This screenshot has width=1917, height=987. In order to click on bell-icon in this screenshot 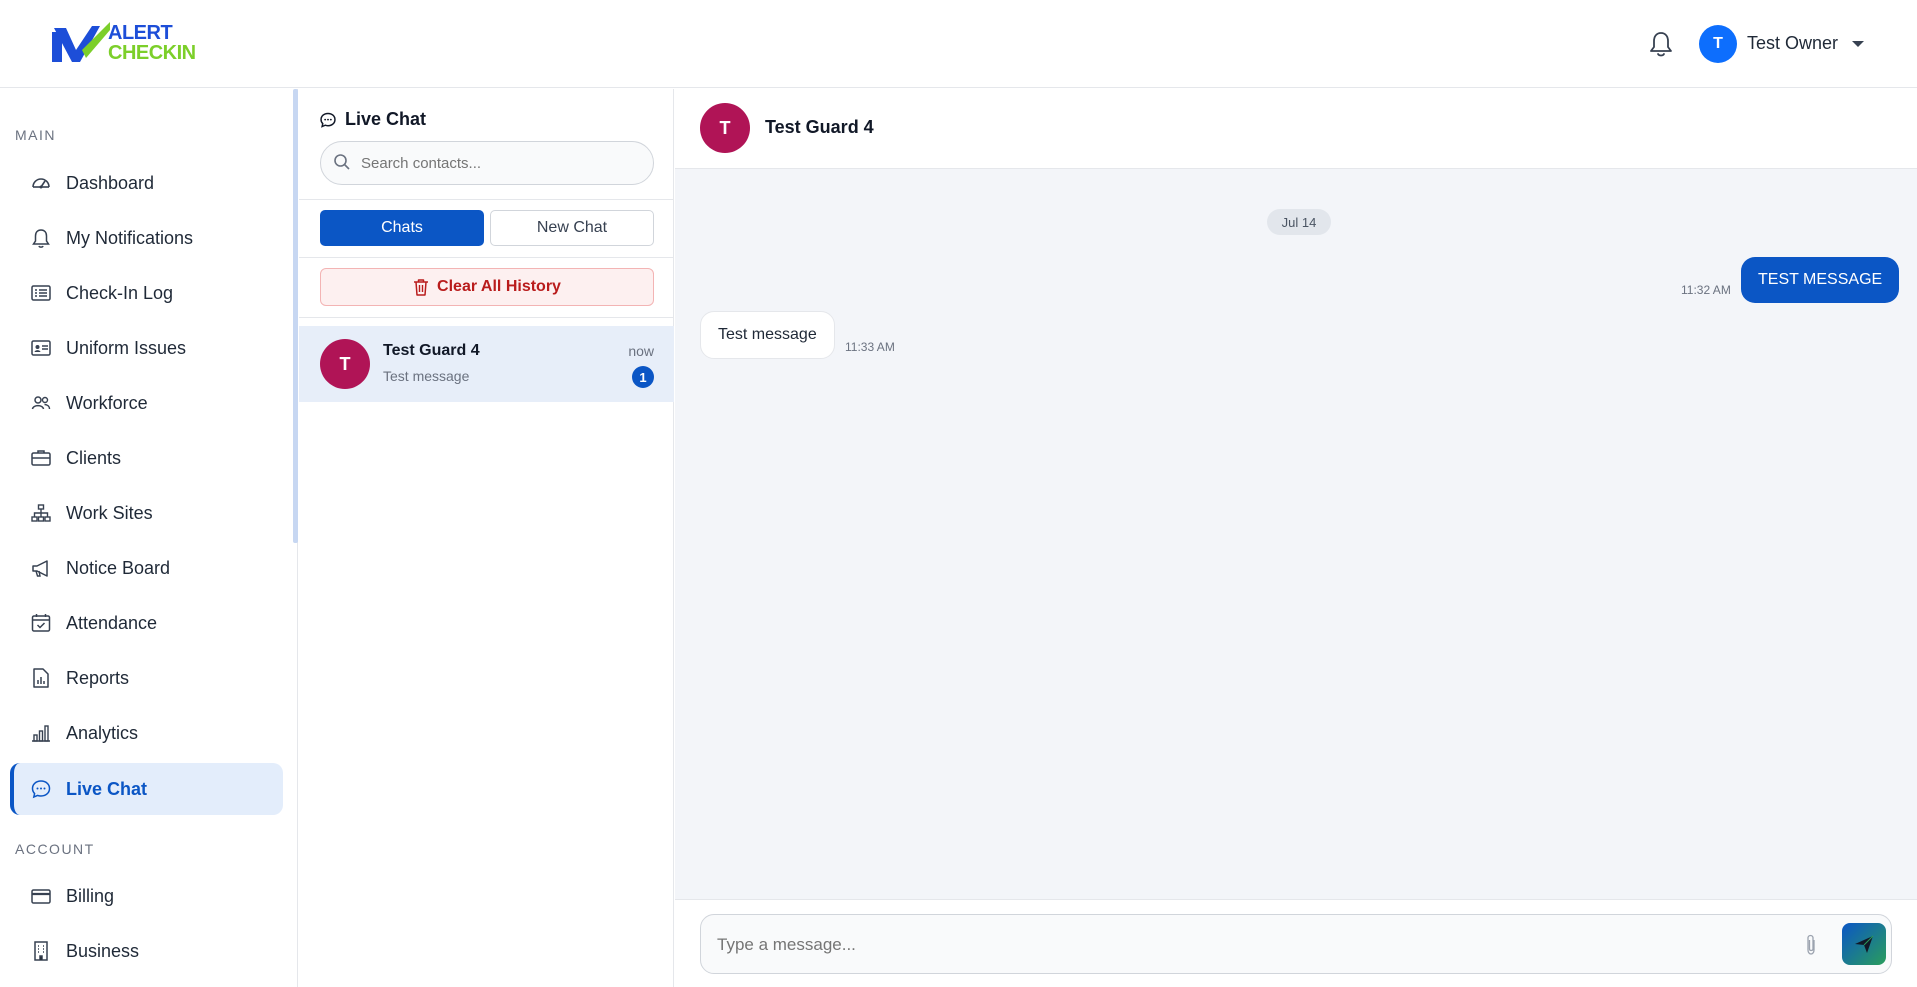, I will do `click(41, 238)`.